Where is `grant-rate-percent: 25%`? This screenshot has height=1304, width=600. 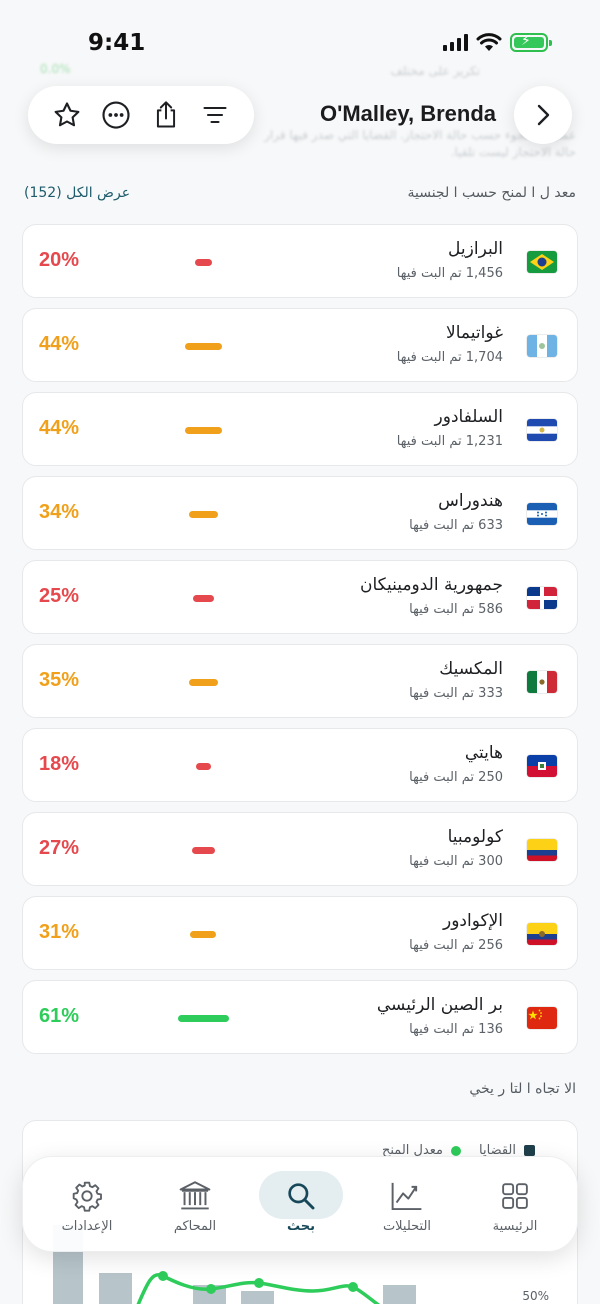
grant-rate-percent: 25% is located at coordinates (59, 596).